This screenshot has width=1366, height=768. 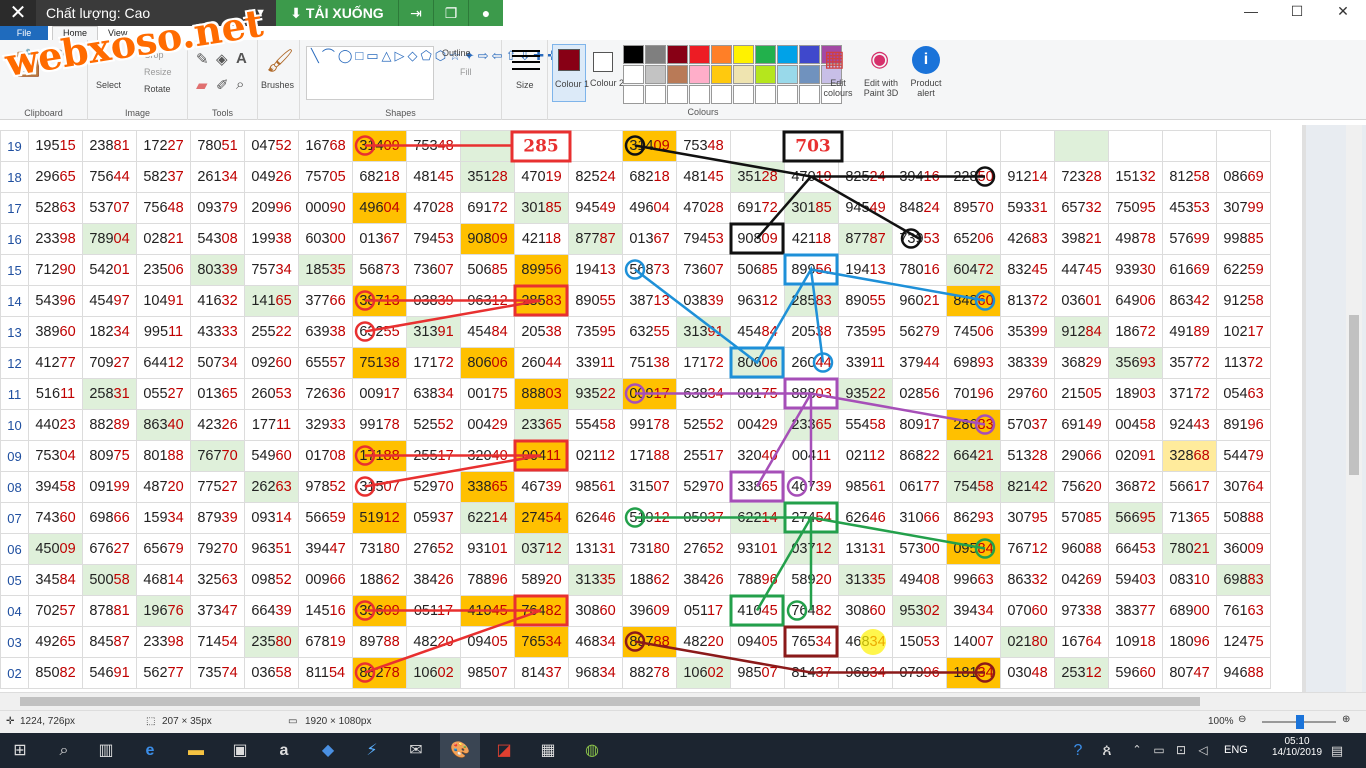 I want to click on store-icon: ▣, so click(x=240, y=750).